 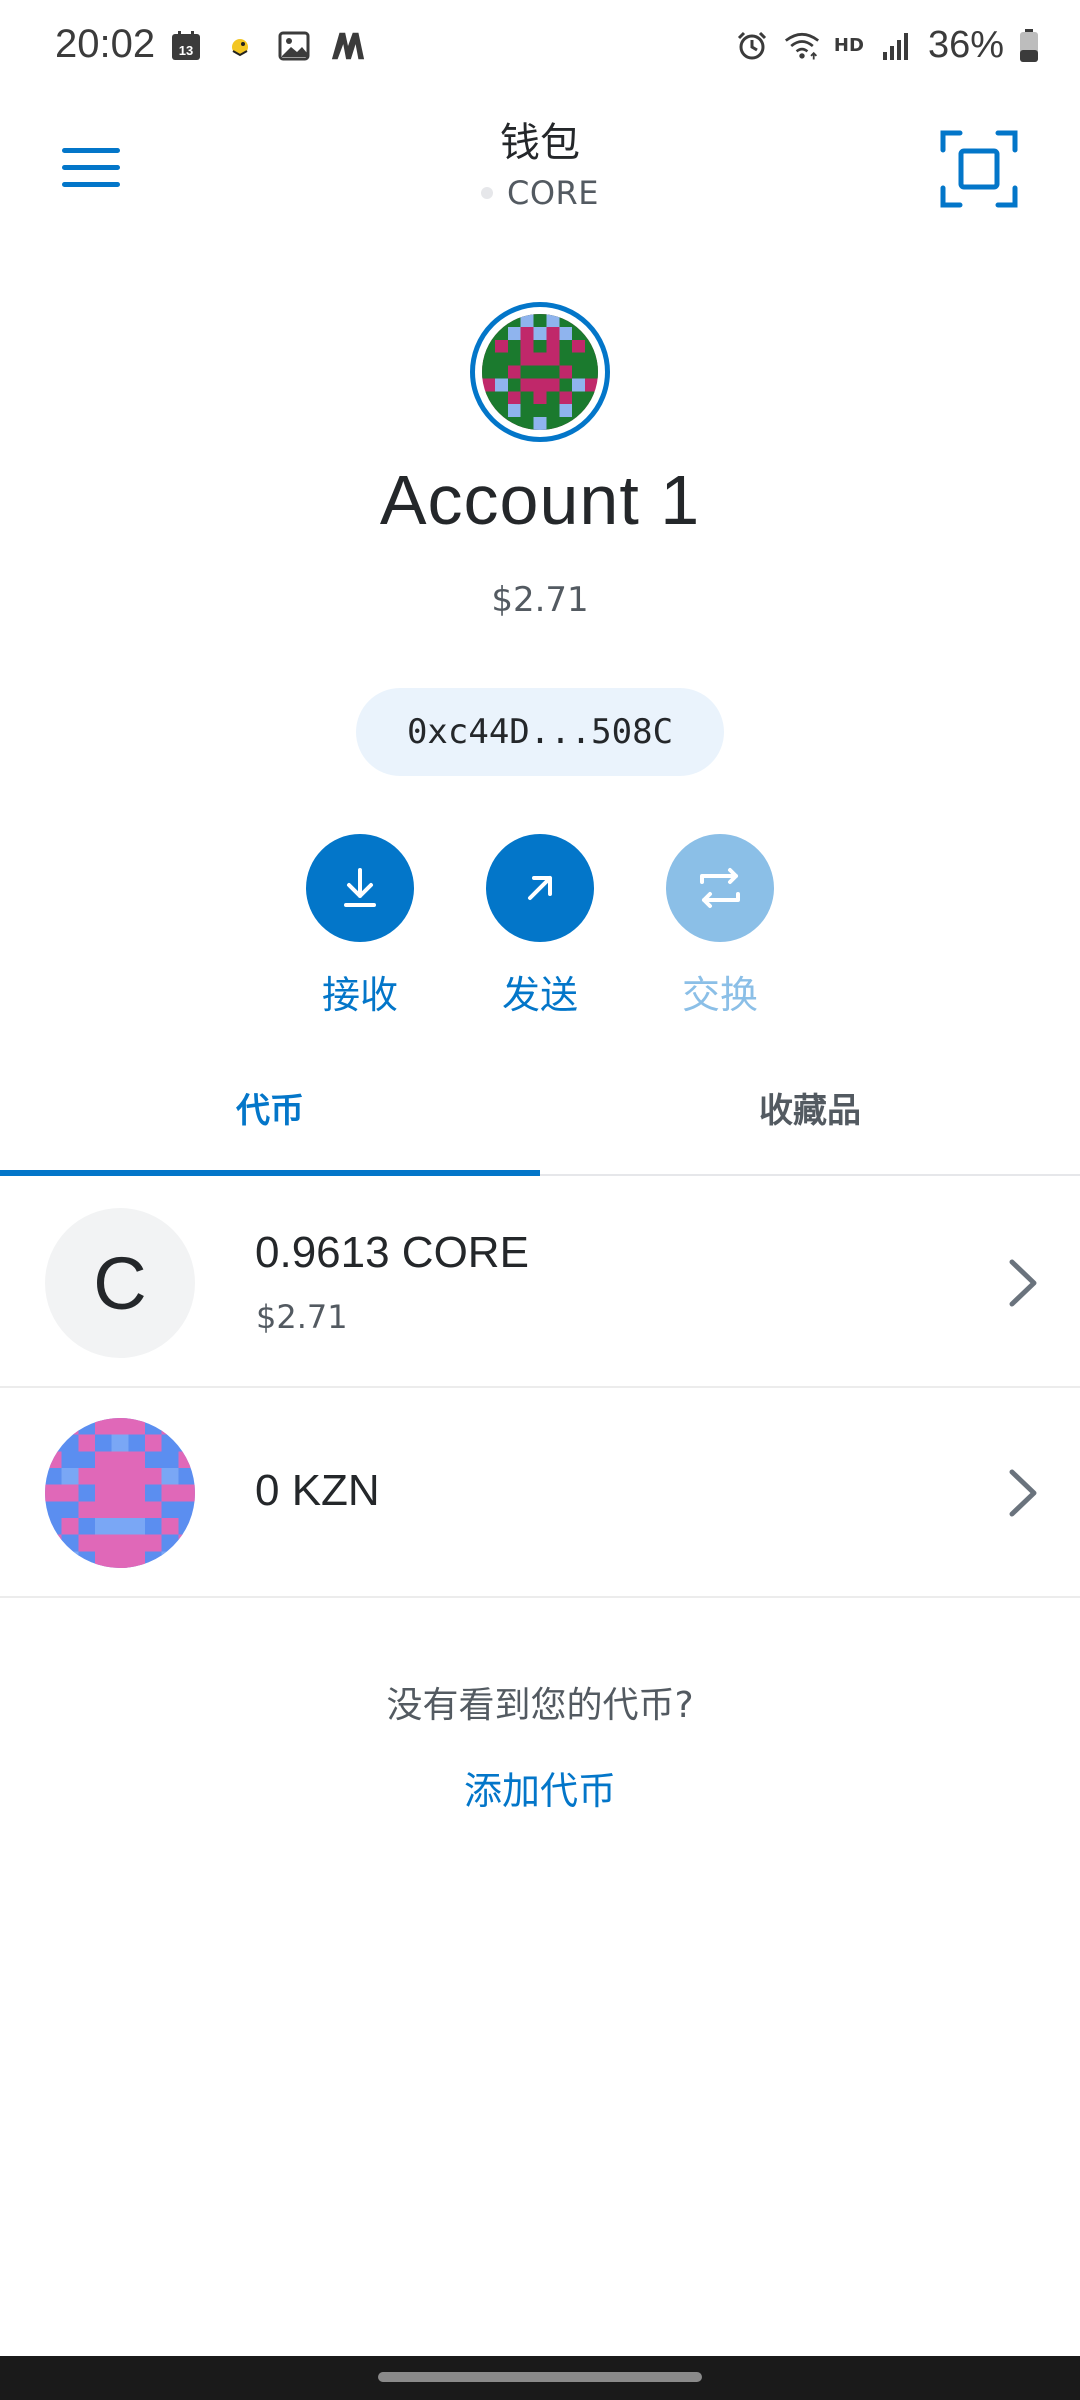 I want to click on core-token-icon: C, so click(x=120, y=1283).